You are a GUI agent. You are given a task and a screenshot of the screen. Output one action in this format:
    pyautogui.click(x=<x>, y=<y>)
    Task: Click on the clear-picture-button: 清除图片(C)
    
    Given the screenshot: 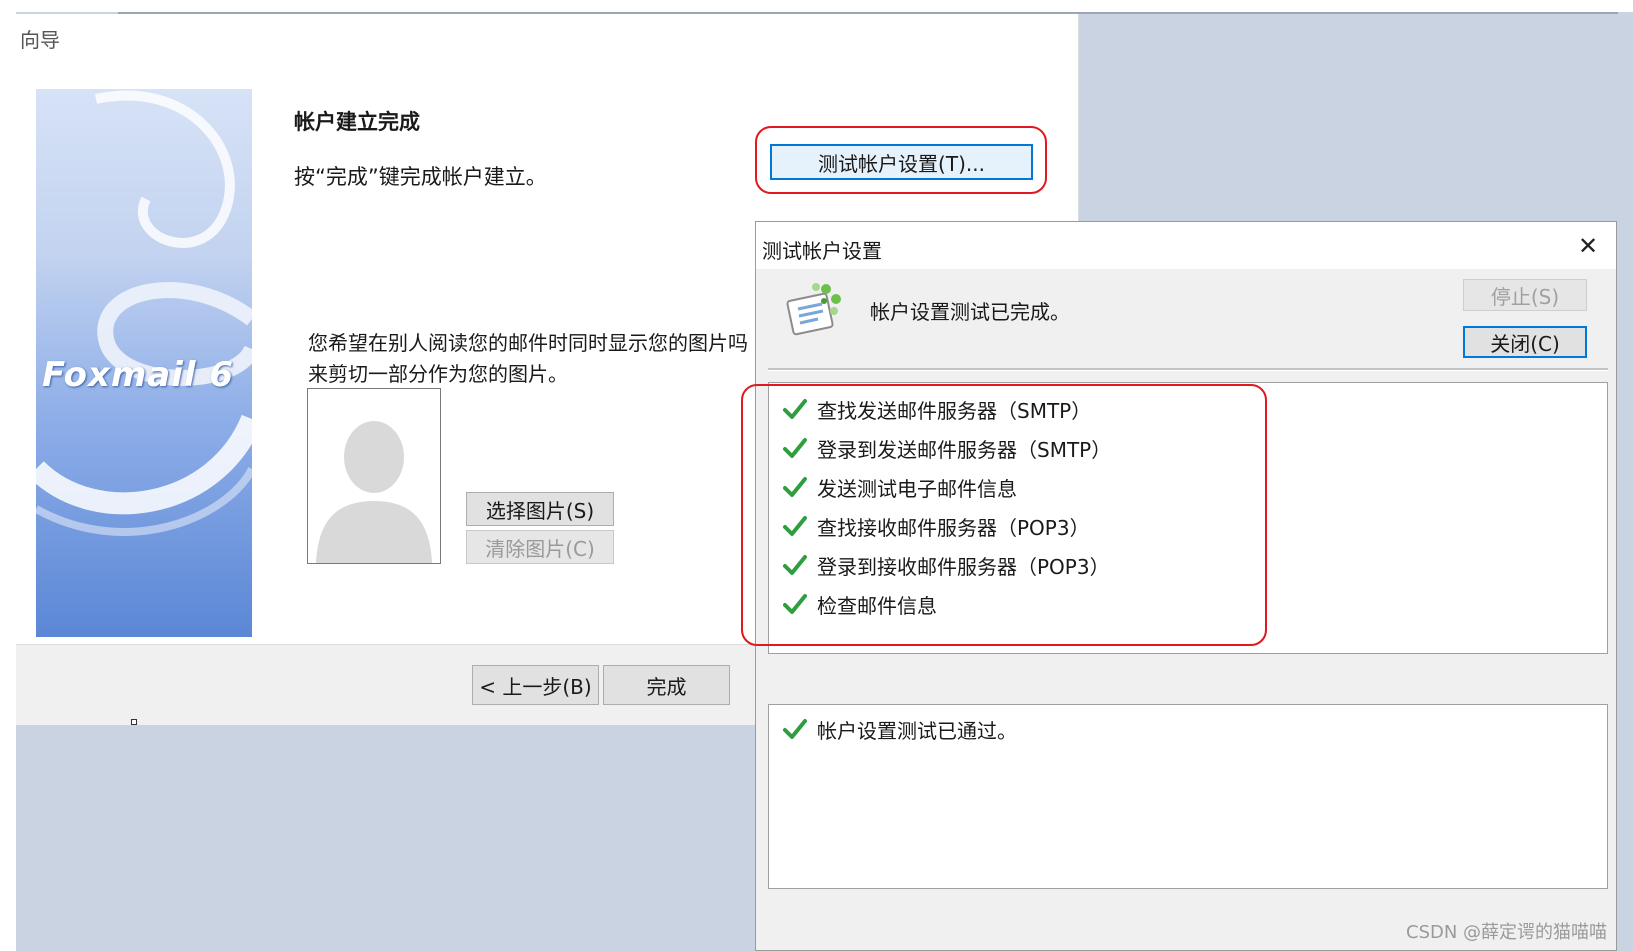 What is the action you would take?
    pyautogui.click(x=540, y=547)
    